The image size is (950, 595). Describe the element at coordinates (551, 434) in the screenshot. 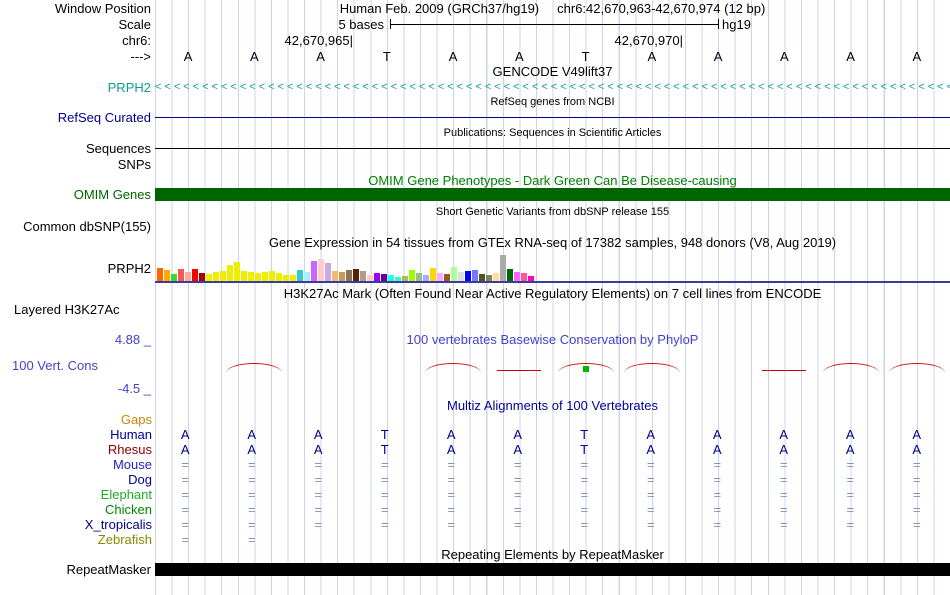

I see `alignment-cells: AAATAATAAAAA` at that location.